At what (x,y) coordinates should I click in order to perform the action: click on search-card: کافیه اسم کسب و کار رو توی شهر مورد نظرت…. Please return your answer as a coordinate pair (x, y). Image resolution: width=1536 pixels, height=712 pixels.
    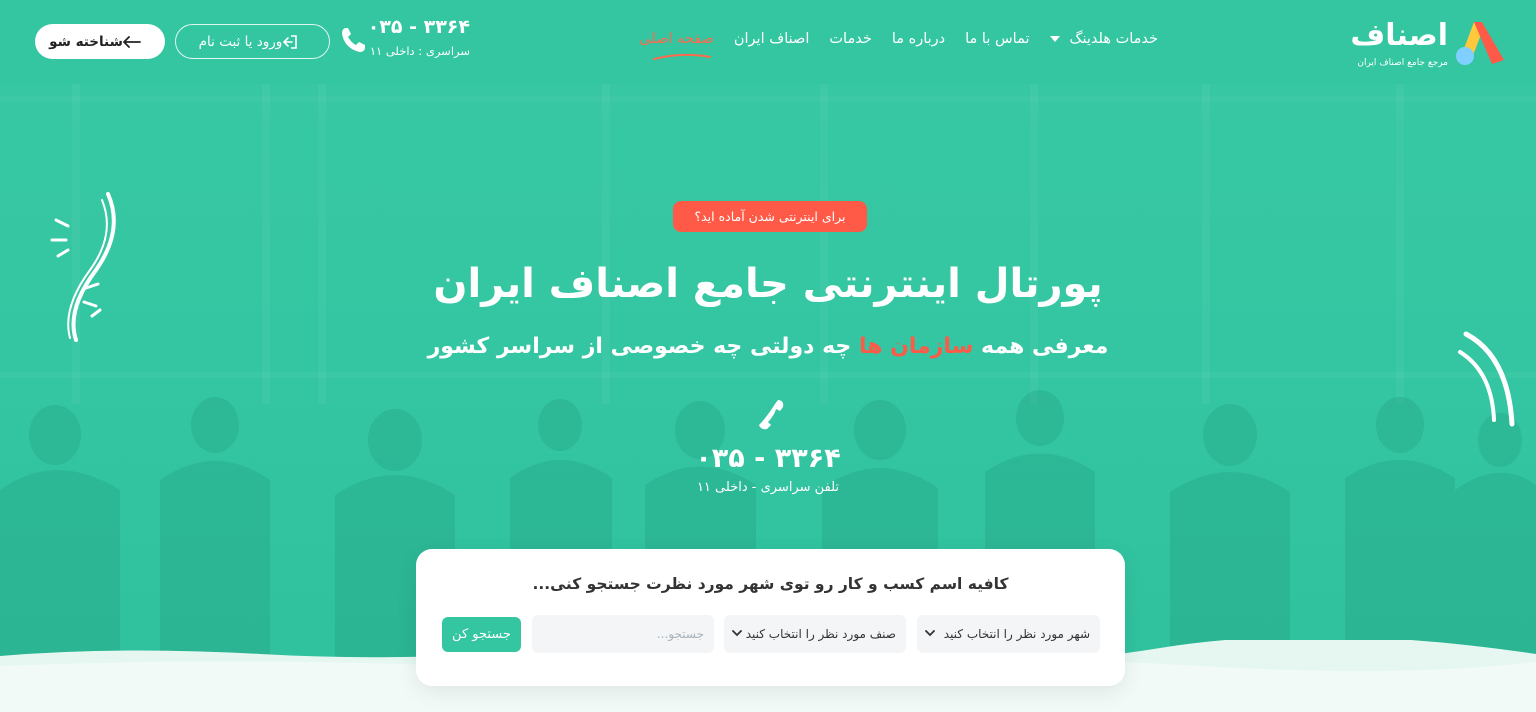
    Looking at the image, I should click on (770, 617).